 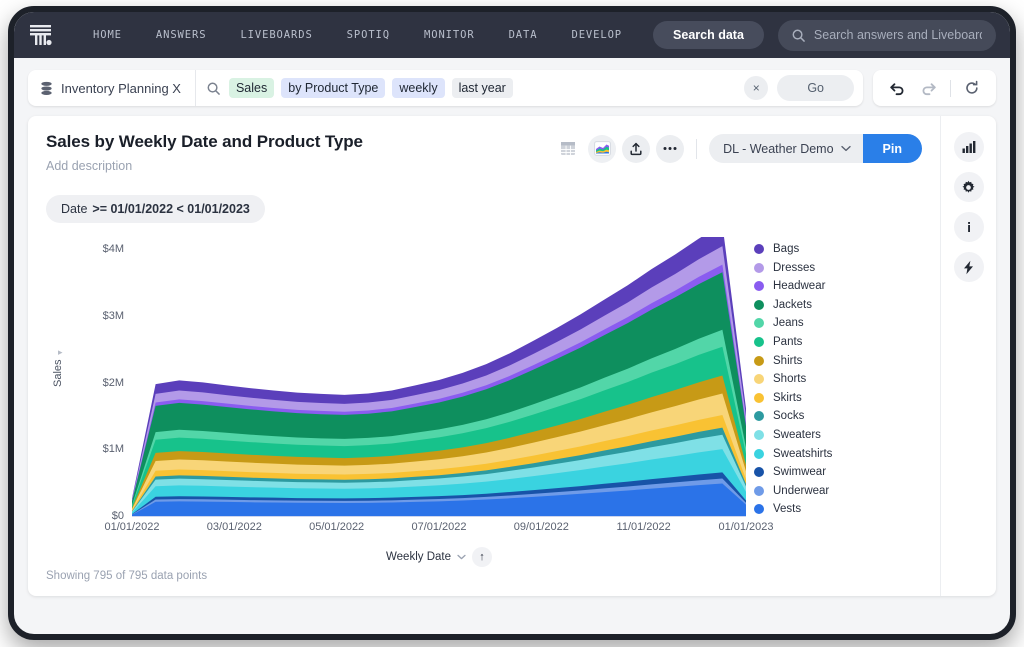 I want to click on search-data-button: Search data, so click(x=708, y=35).